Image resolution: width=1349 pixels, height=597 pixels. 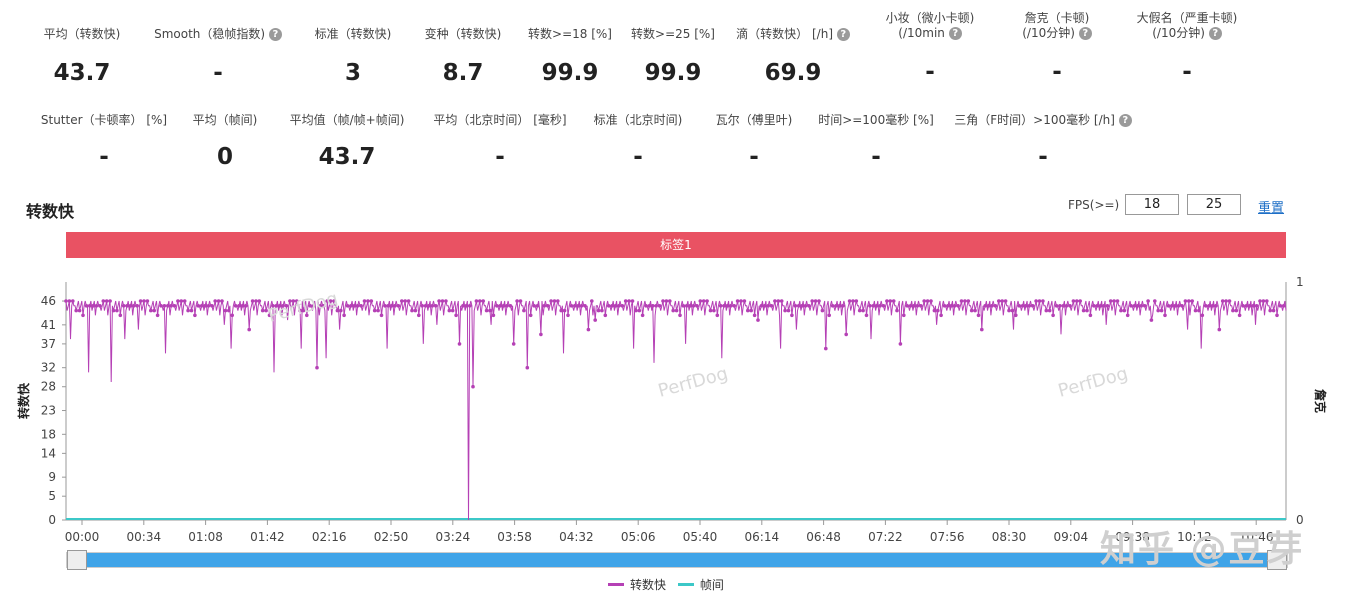 I want to click on reset-link: 重置, so click(x=1271, y=206).